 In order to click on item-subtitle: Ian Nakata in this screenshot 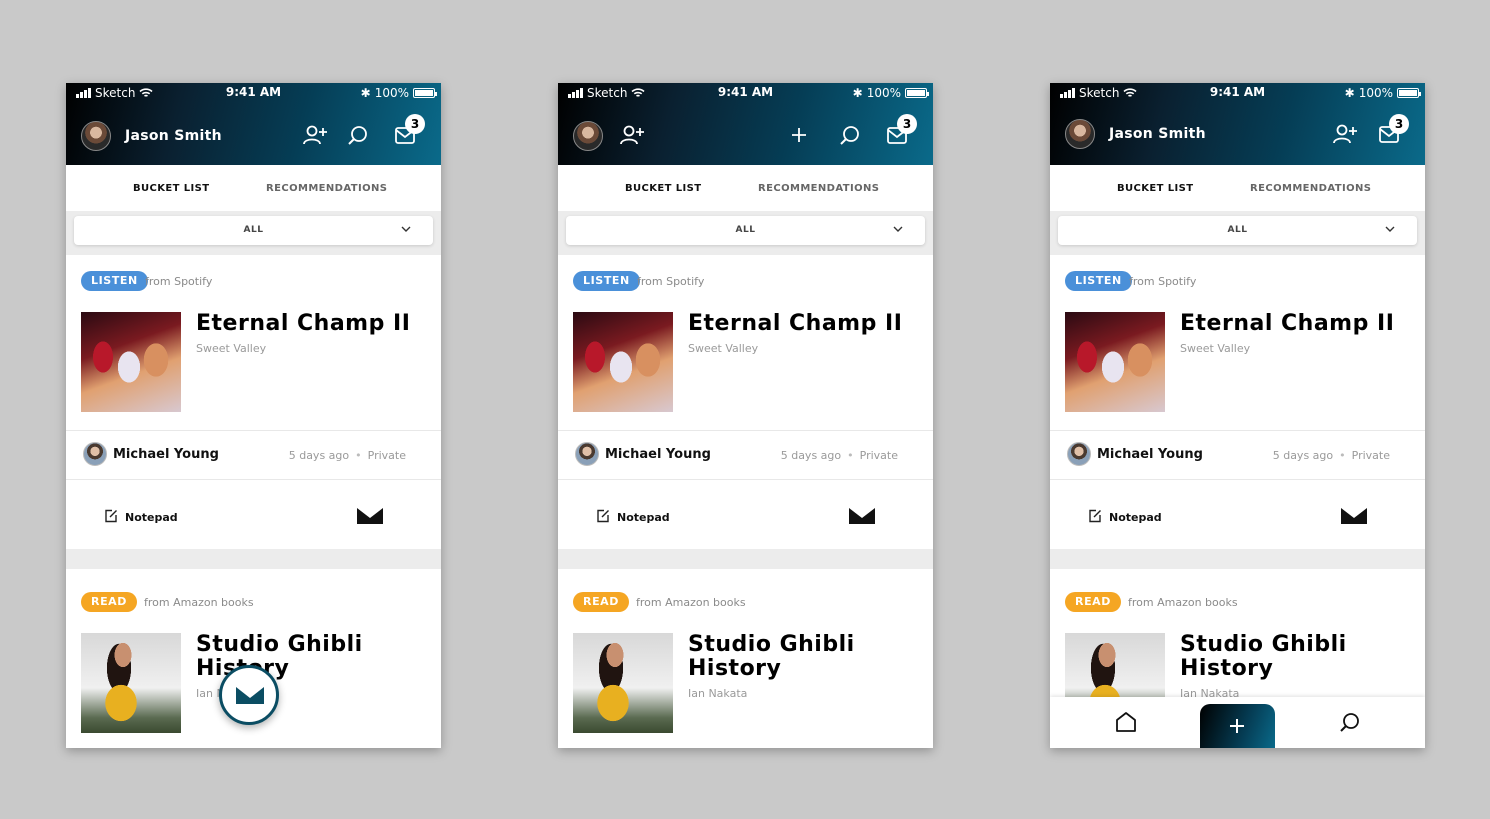, I will do `click(718, 693)`.